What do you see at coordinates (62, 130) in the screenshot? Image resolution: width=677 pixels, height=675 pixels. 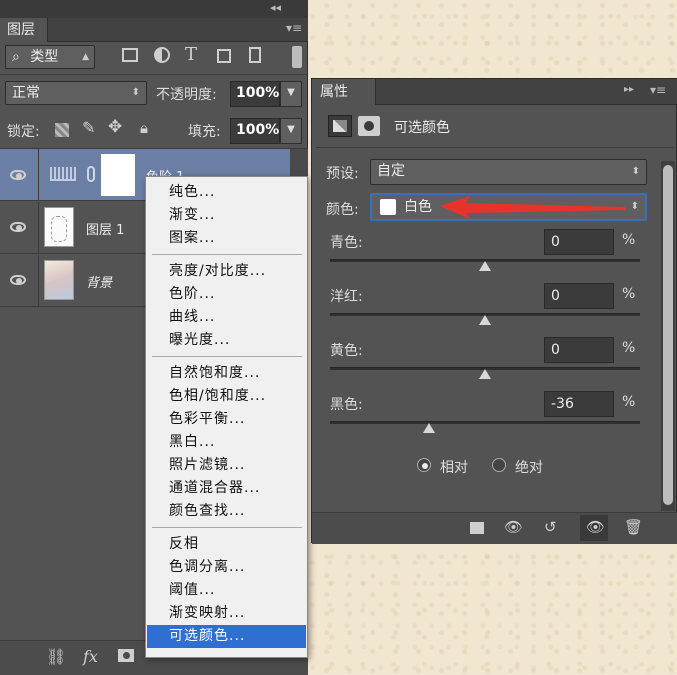 I see `lock-transparent-icon` at bounding box center [62, 130].